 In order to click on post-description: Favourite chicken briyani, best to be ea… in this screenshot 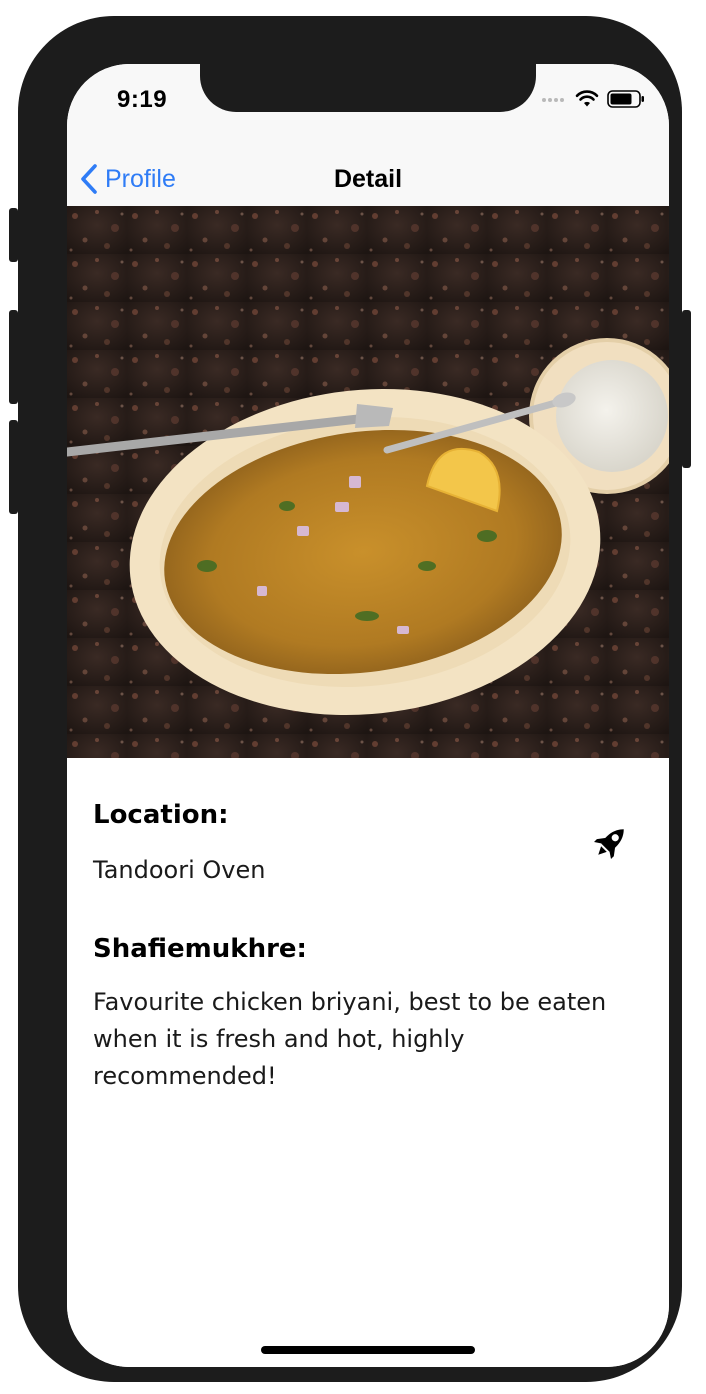, I will do `click(350, 1039)`.